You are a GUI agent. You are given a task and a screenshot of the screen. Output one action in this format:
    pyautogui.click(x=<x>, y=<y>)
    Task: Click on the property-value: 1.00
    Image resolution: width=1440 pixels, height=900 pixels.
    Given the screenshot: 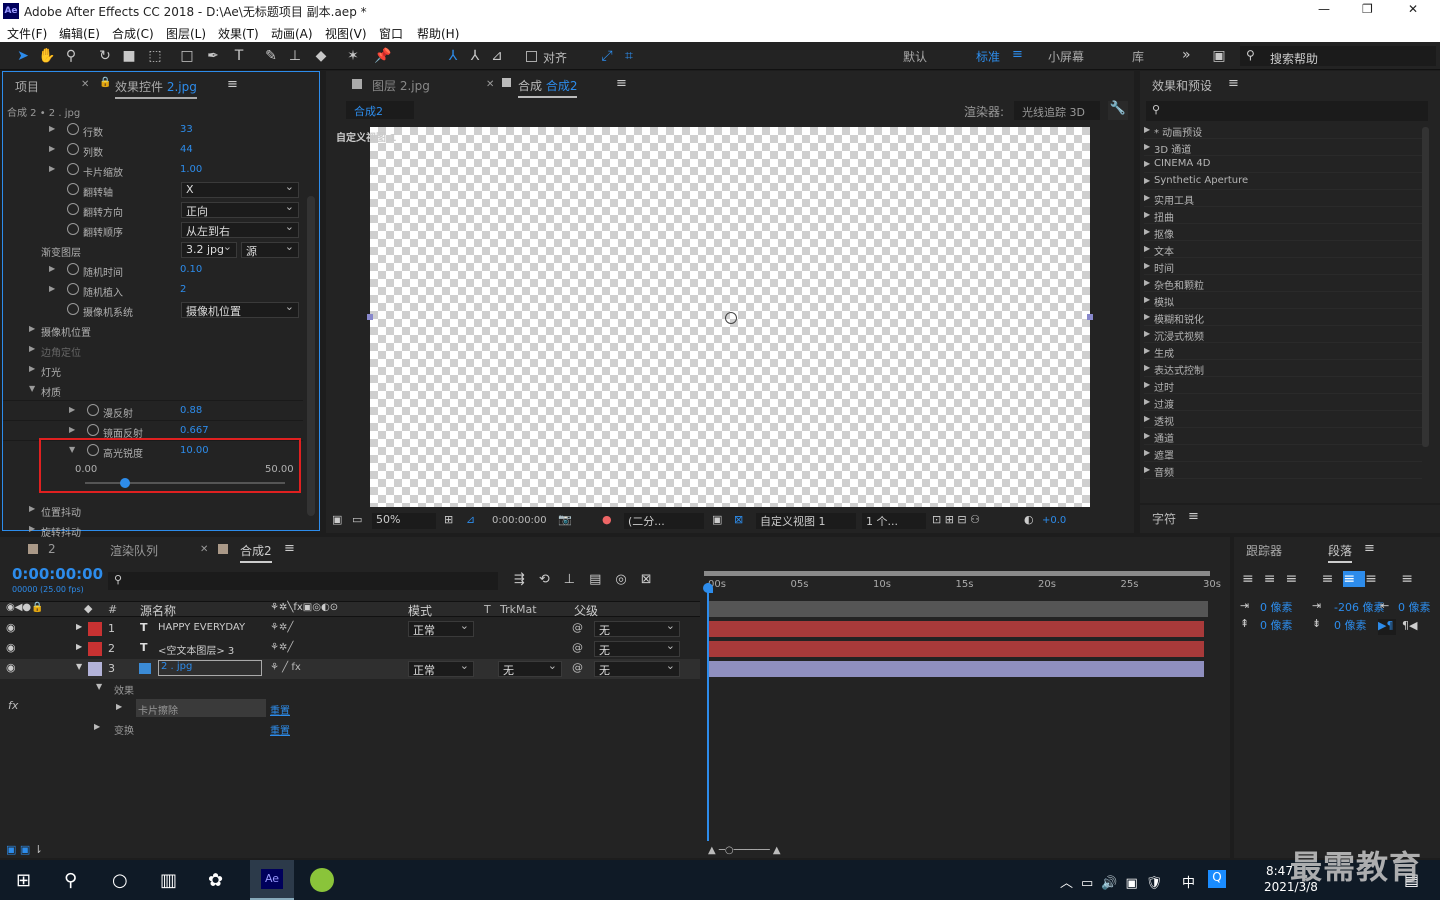 What is the action you would take?
    pyautogui.click(x=191, y=169)
    